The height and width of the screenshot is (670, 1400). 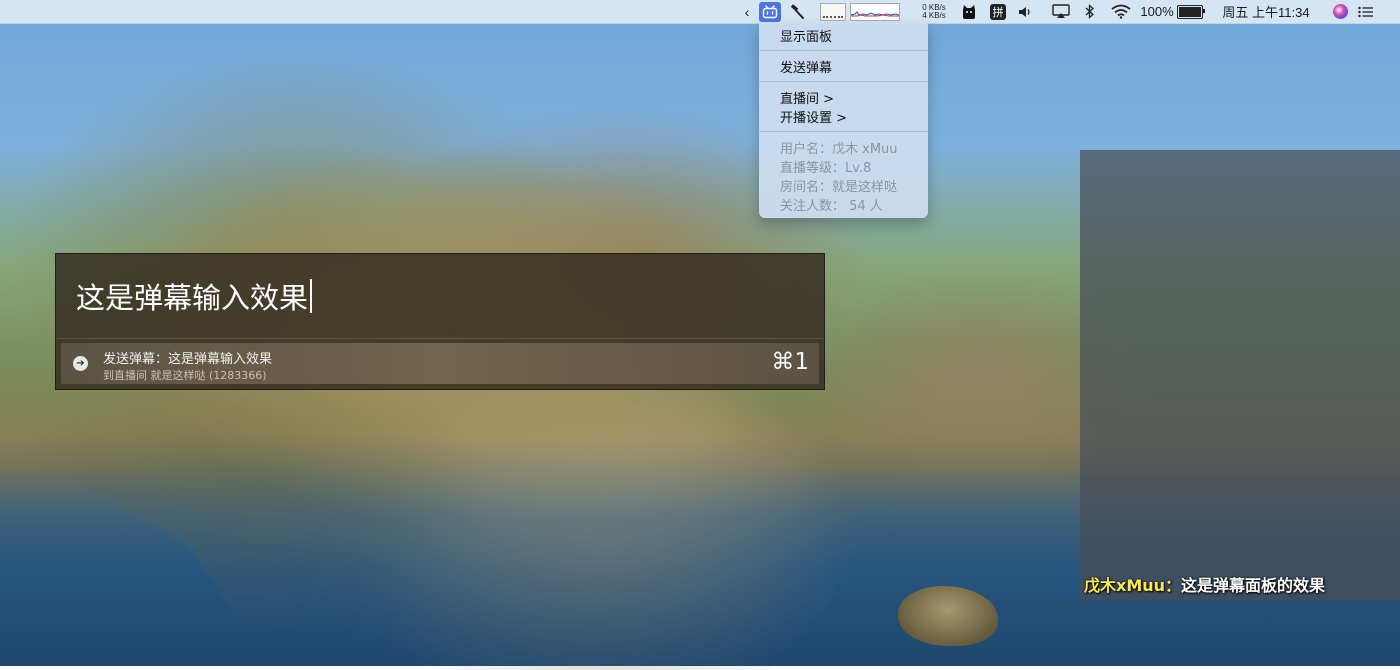 I want to click on battery-percent: 100%, so click(x=1157, y=11).